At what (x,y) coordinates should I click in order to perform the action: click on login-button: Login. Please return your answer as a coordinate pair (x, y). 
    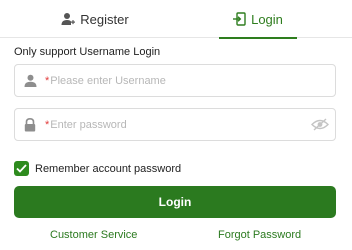
    Looking at the image, I should click on (175, 202).